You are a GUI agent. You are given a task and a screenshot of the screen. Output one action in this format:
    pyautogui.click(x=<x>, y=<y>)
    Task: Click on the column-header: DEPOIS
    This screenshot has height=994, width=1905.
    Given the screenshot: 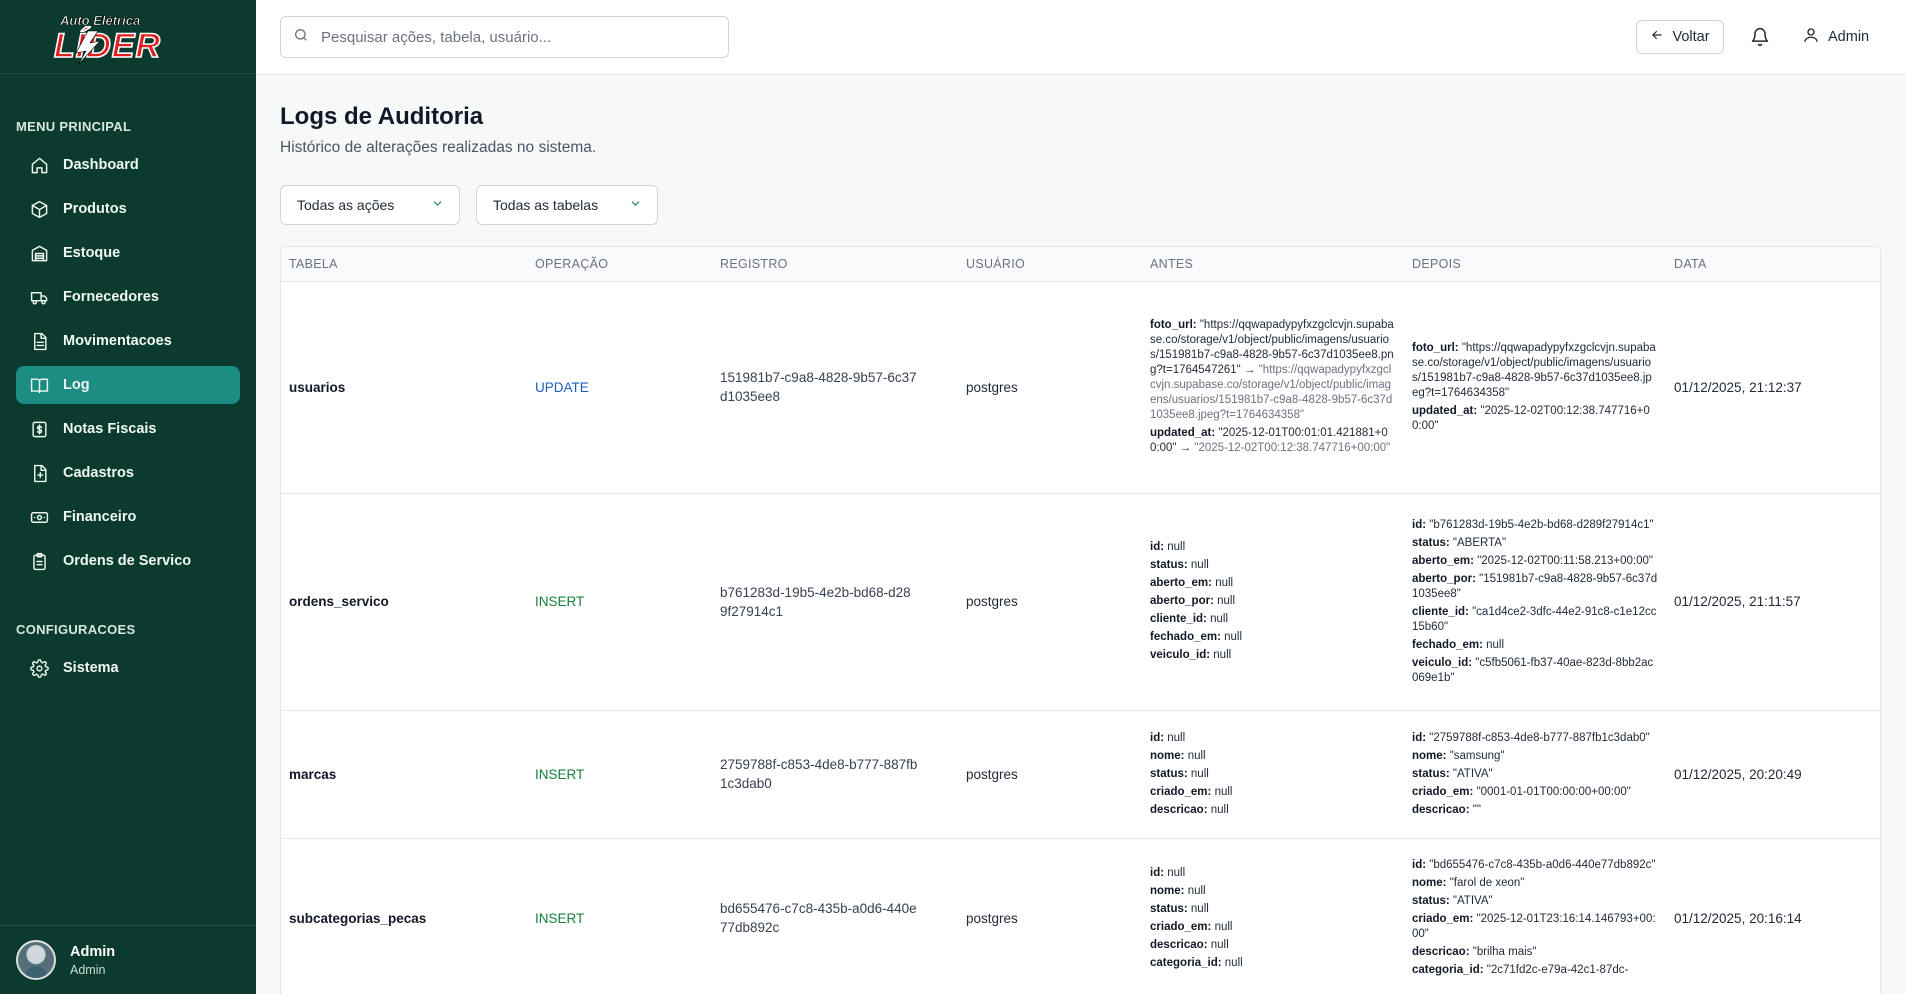 What is the action you would take?
    pyautogui.click(x=1535, y=264)
    